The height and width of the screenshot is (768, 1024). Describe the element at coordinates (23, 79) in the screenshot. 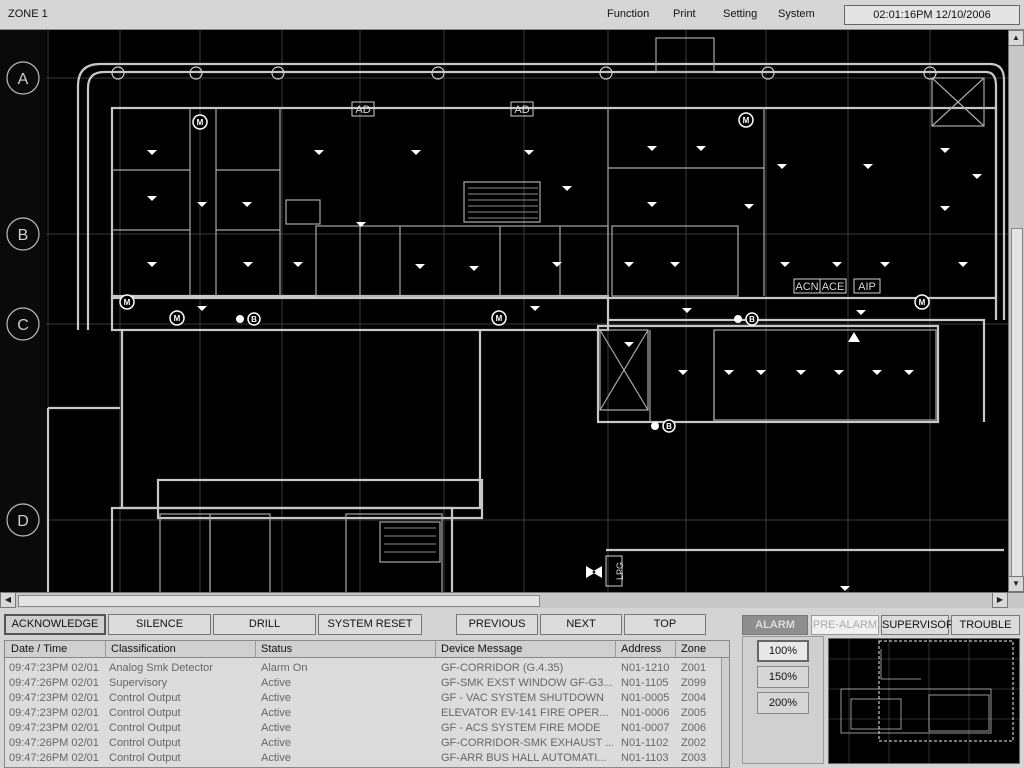

I see `grid-label-a: A` at that location.